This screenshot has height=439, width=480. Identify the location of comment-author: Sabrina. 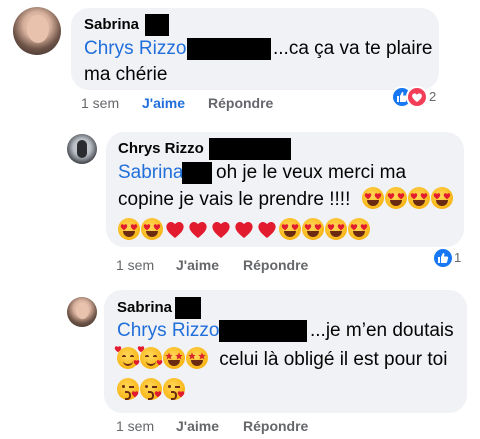
(111, 24).